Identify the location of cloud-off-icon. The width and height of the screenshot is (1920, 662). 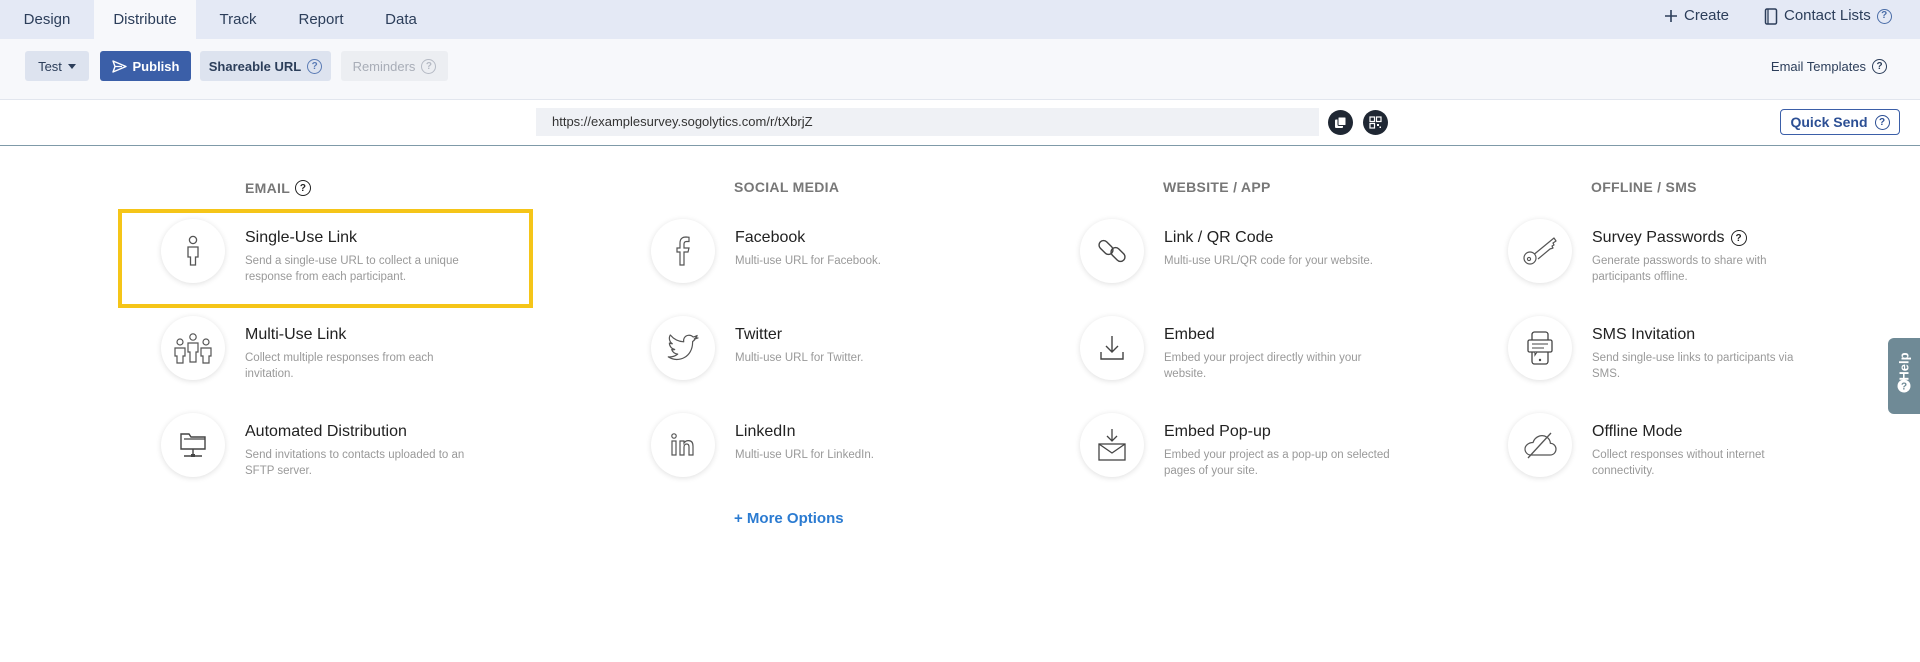
(1540, 445).